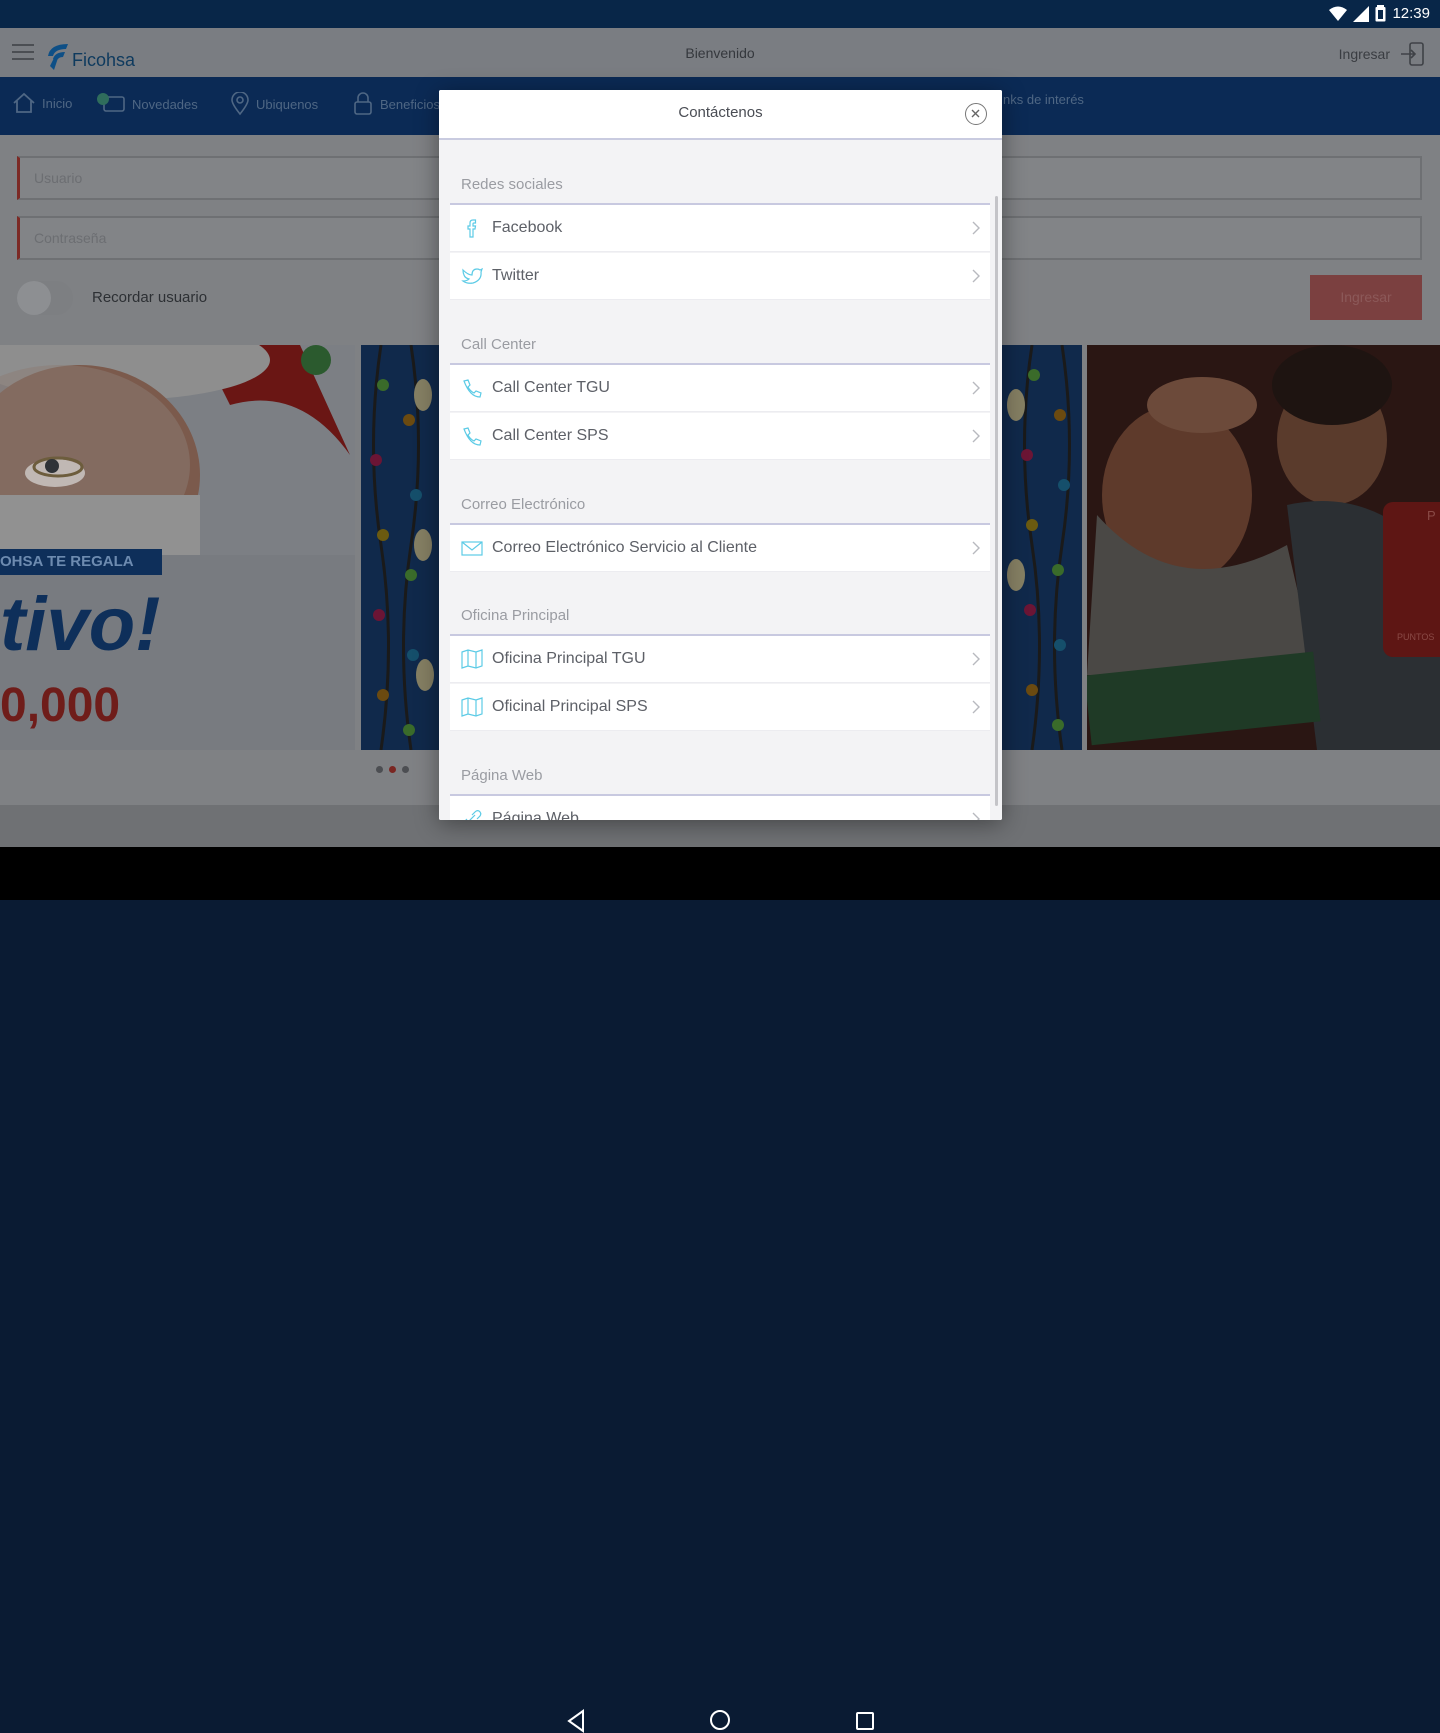  What do you see at coordinates (472, 228) in the screenshot?
I see `facebook-icon` at bounding box center [472, 228].